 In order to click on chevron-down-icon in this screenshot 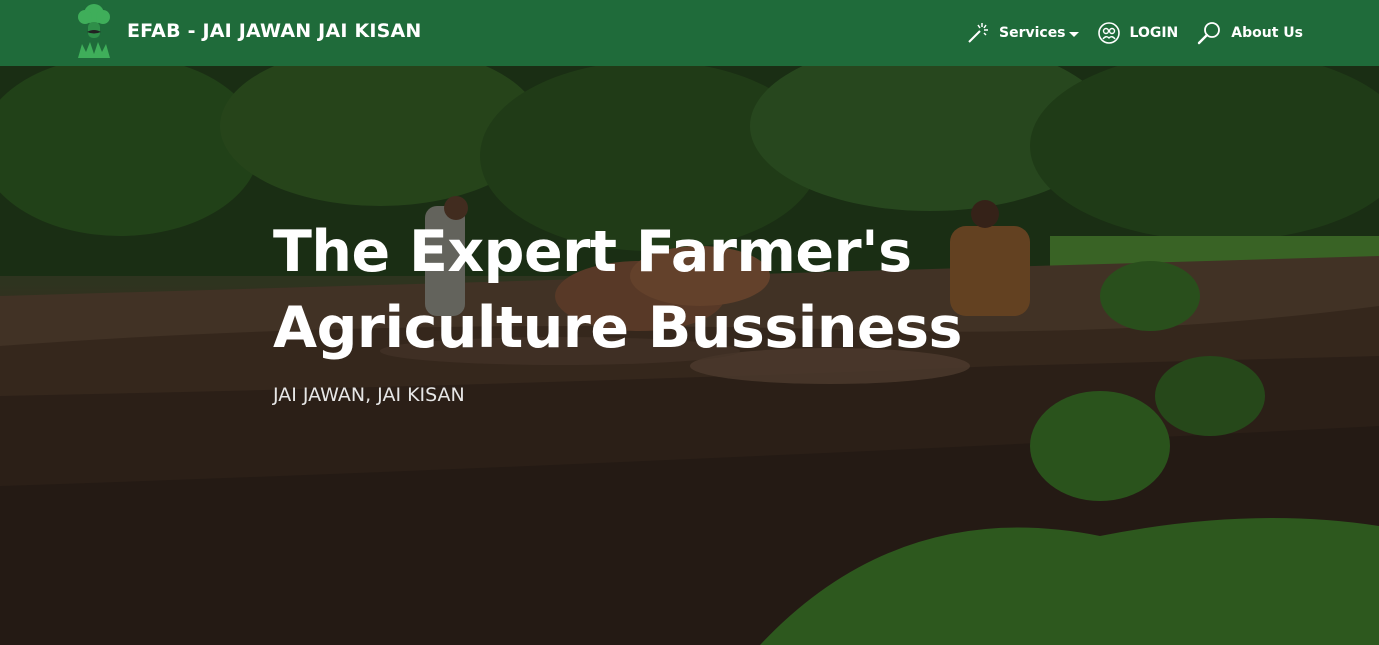, I will do `click(1073, 34)`.